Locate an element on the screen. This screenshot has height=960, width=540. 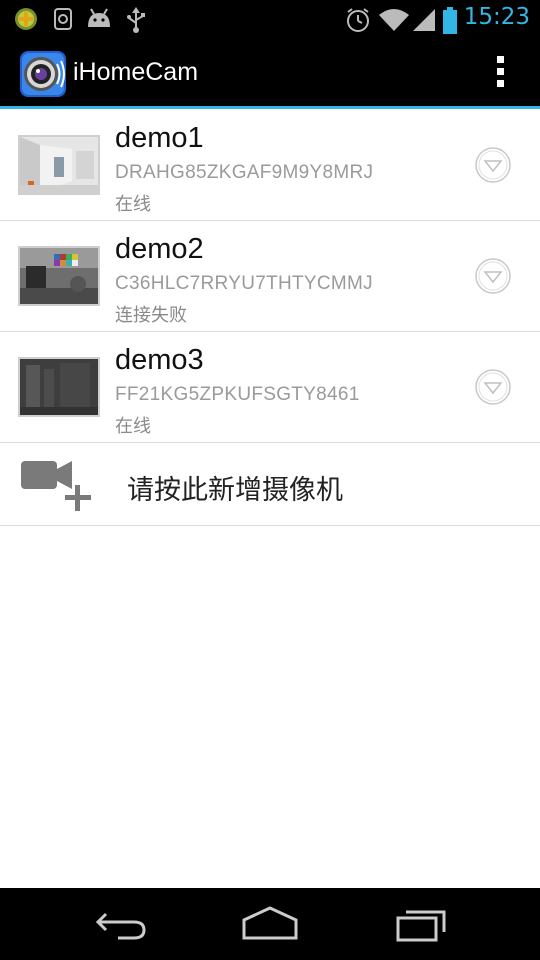
camera-name: demo3 is located at coordinates (159, 360).